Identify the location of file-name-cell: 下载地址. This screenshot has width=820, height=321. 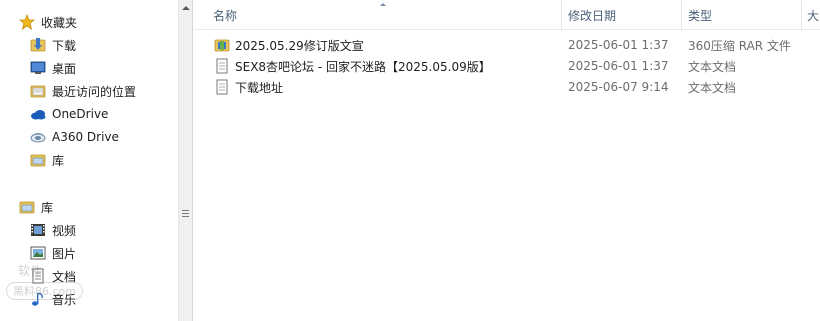
(248, 87).